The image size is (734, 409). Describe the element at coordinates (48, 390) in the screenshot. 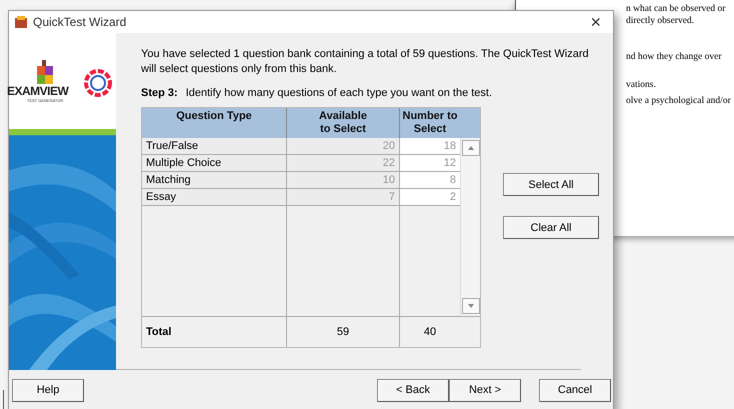

I see `footer-button: Help` at that location.